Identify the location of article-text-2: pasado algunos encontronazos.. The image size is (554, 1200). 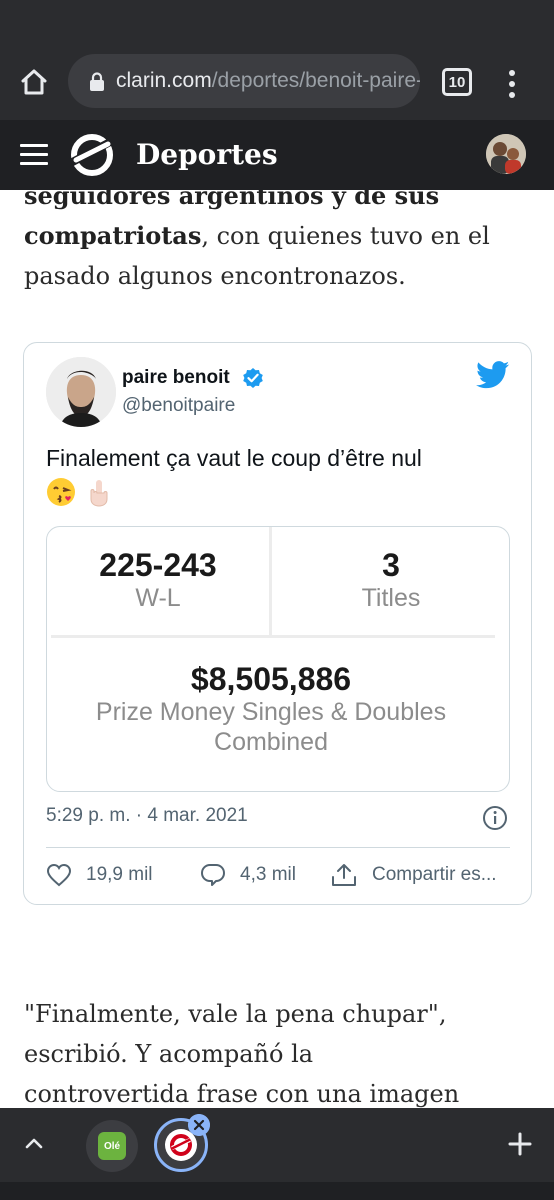
(215, 276).